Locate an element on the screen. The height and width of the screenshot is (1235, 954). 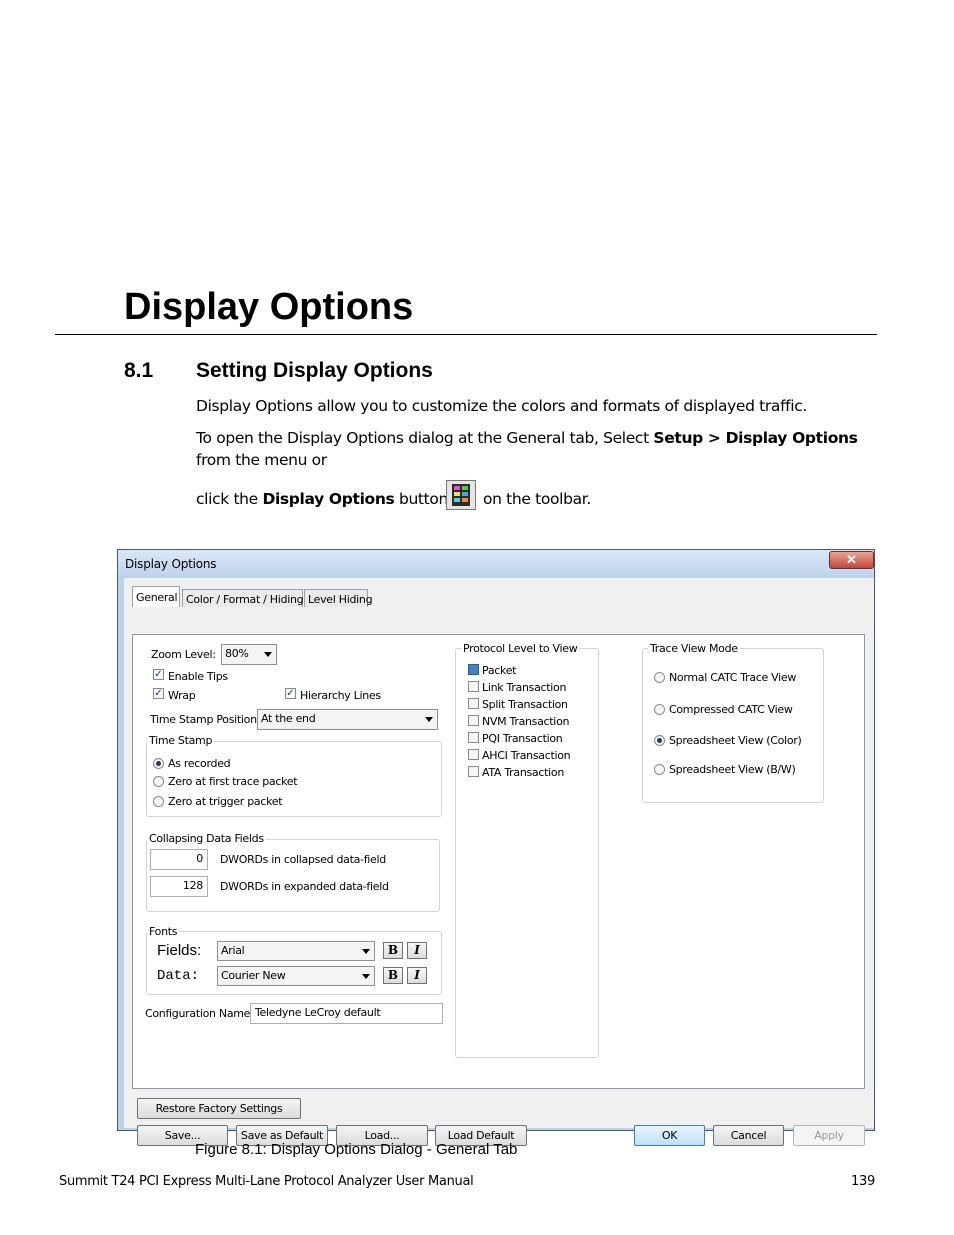
nvm-transaction-checkbox is located at coordinates (473, 720).